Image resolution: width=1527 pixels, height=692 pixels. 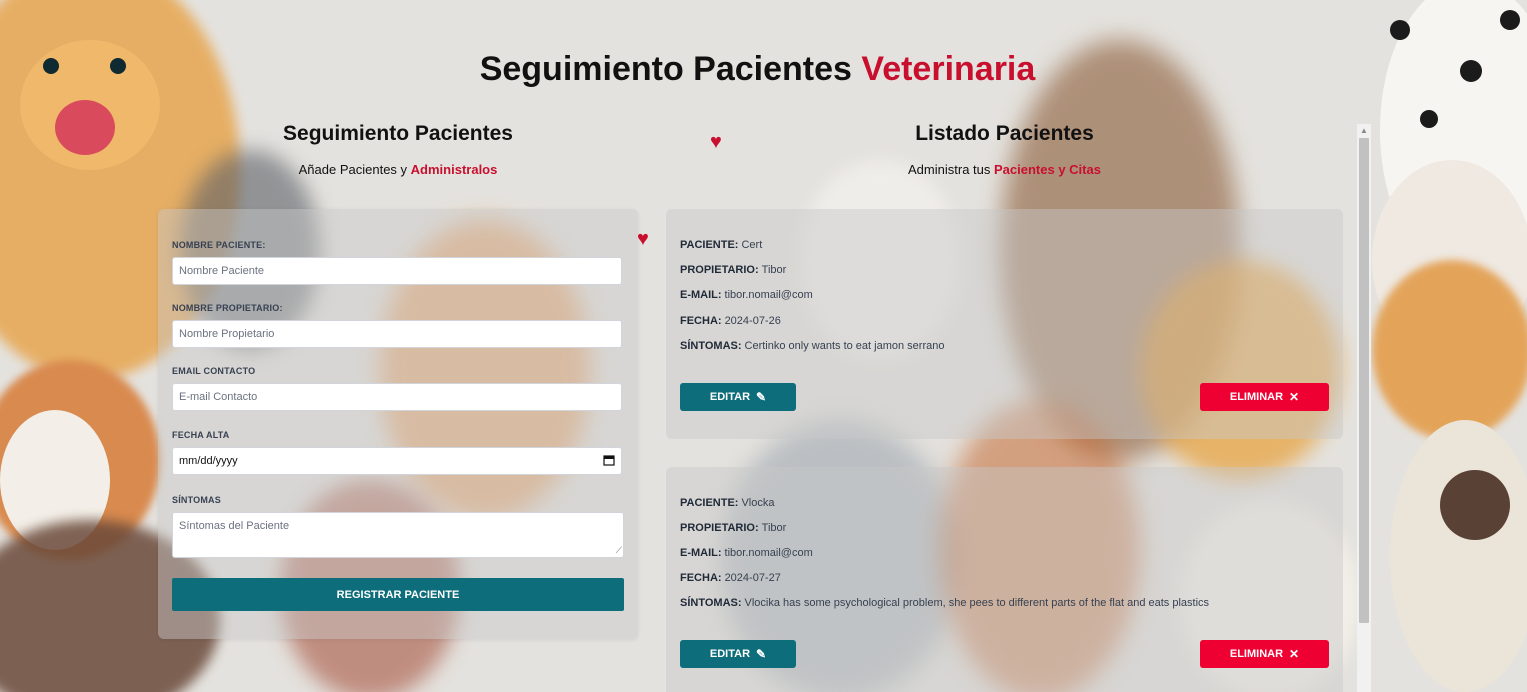 What do you see at coordinates (397, 461) in the screenshot?
I see `date-input: mm/dd/yyyy` at bounding box center [397, 461].